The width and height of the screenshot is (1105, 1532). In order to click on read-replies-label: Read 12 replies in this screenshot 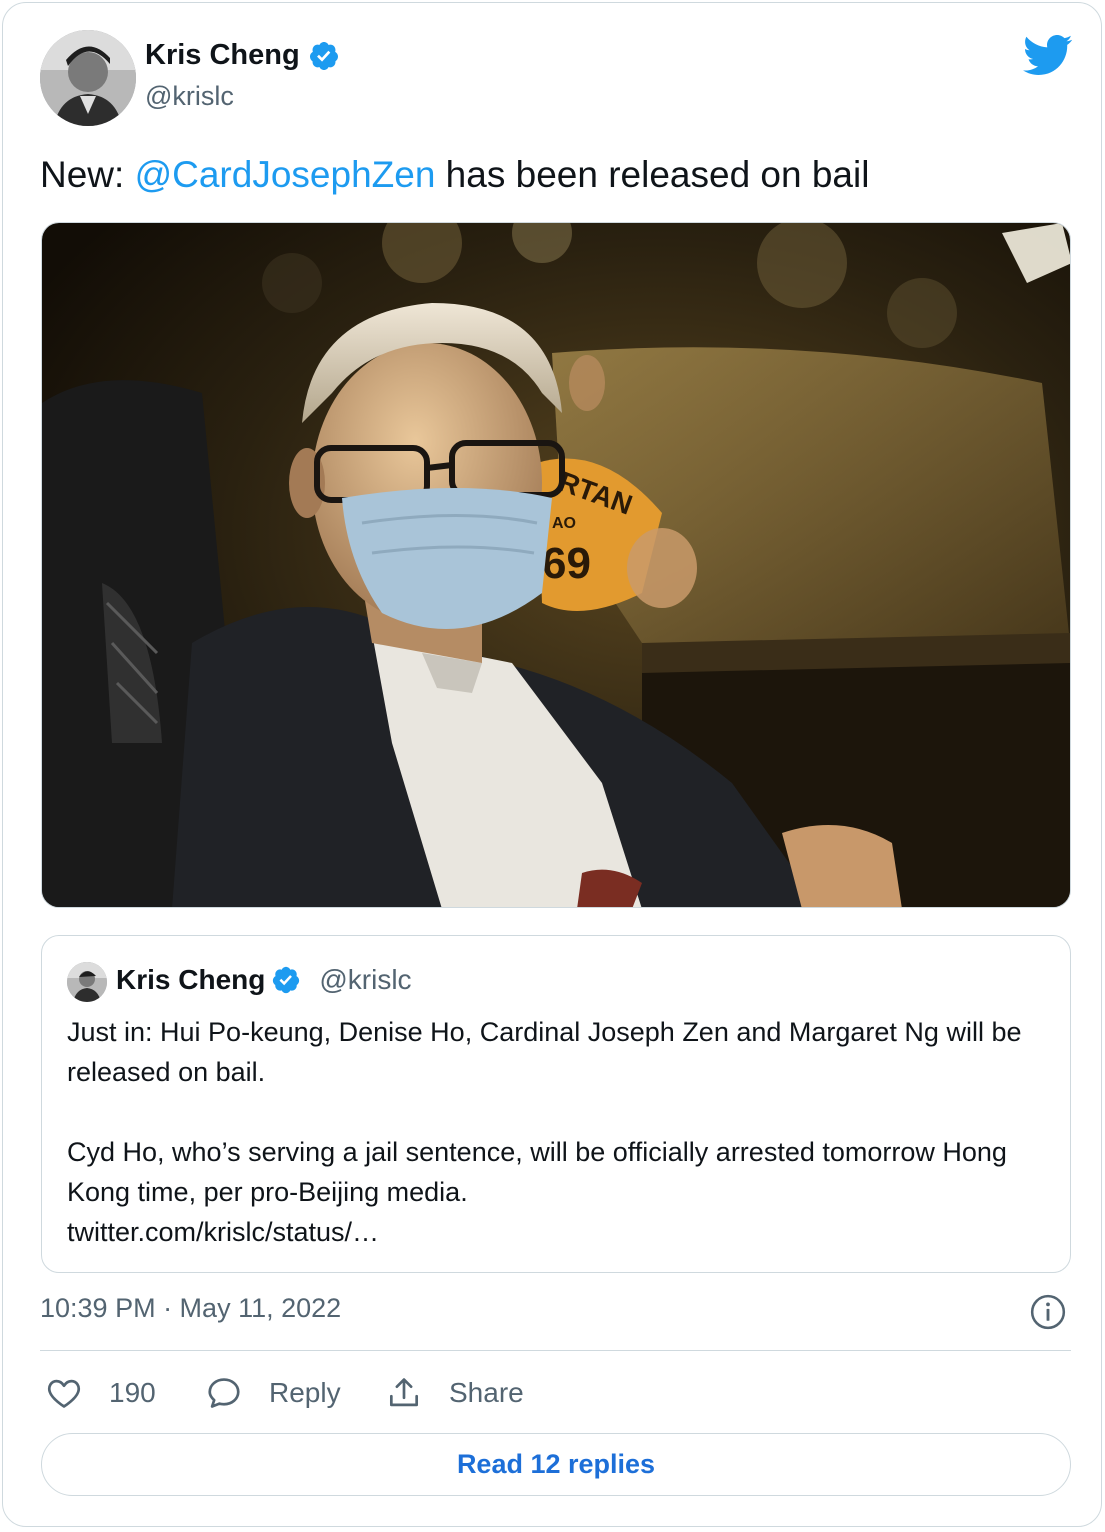, I will do `click(556, 1464)`.